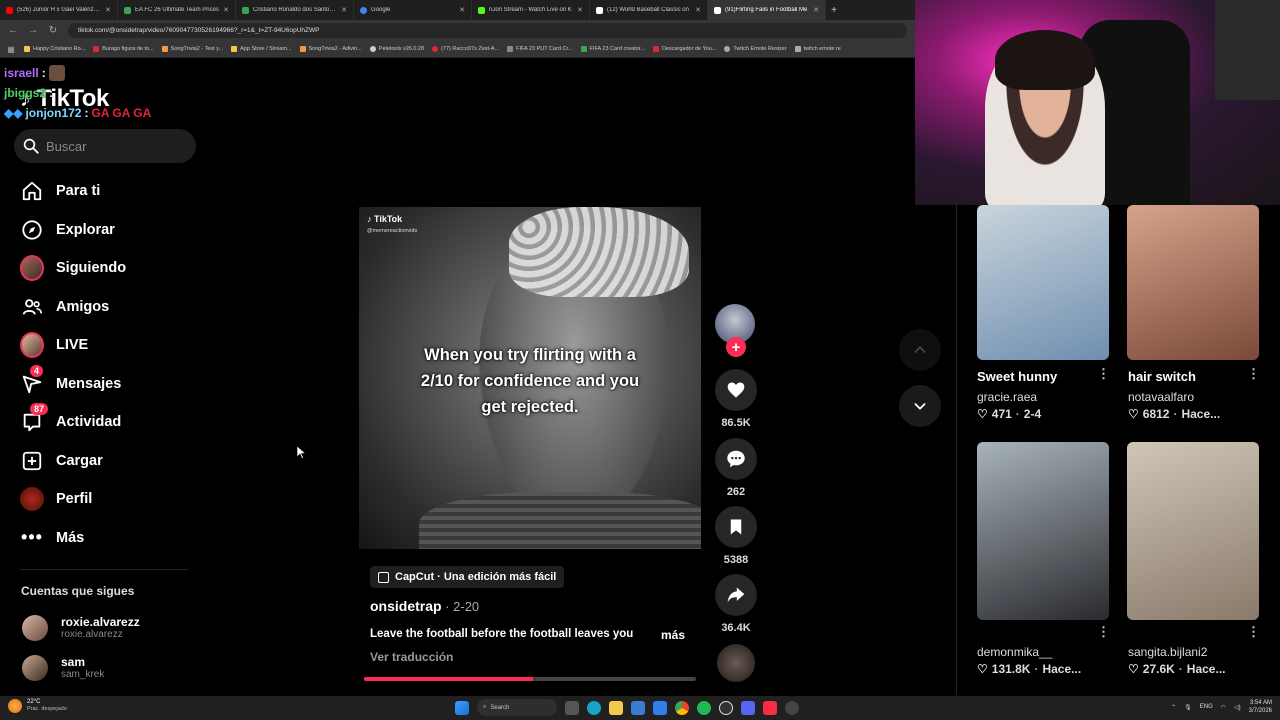 Image resolution: width=1280 pixels, height=720 pixels. What do you see at coordinates (110, 345) in the screenshot?
I see `nav-item-live: LIVE` at bounding box center [110, 345].